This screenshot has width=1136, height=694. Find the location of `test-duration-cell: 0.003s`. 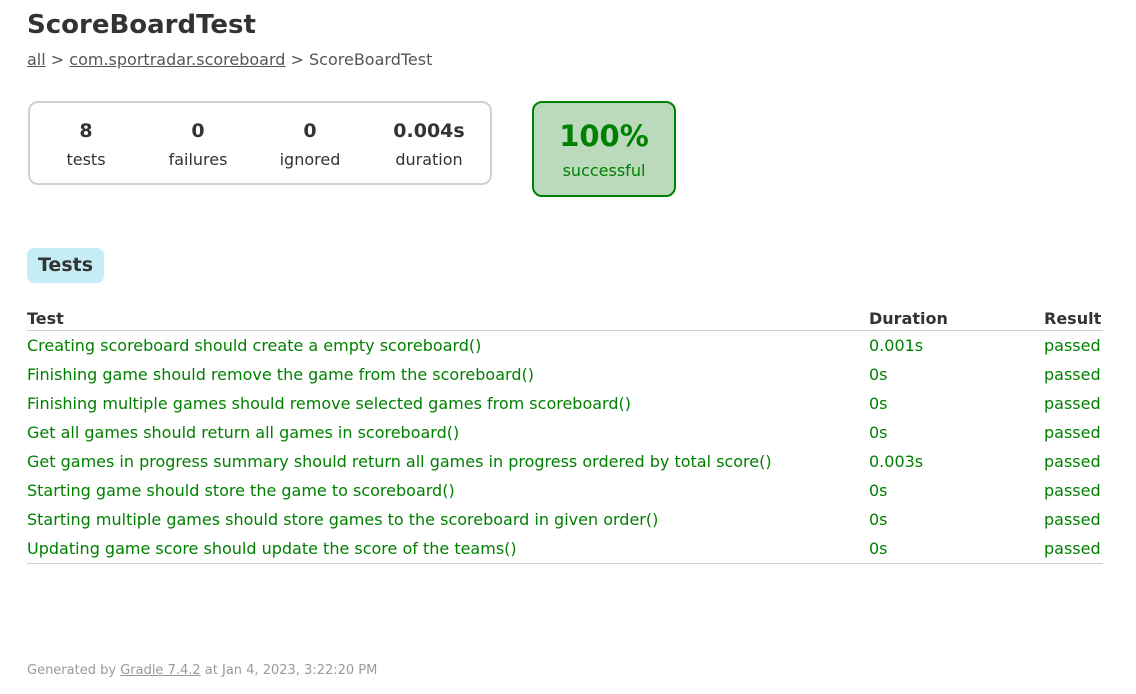

test-duration-cell: 0.003s is located at coordinates (896, 461).